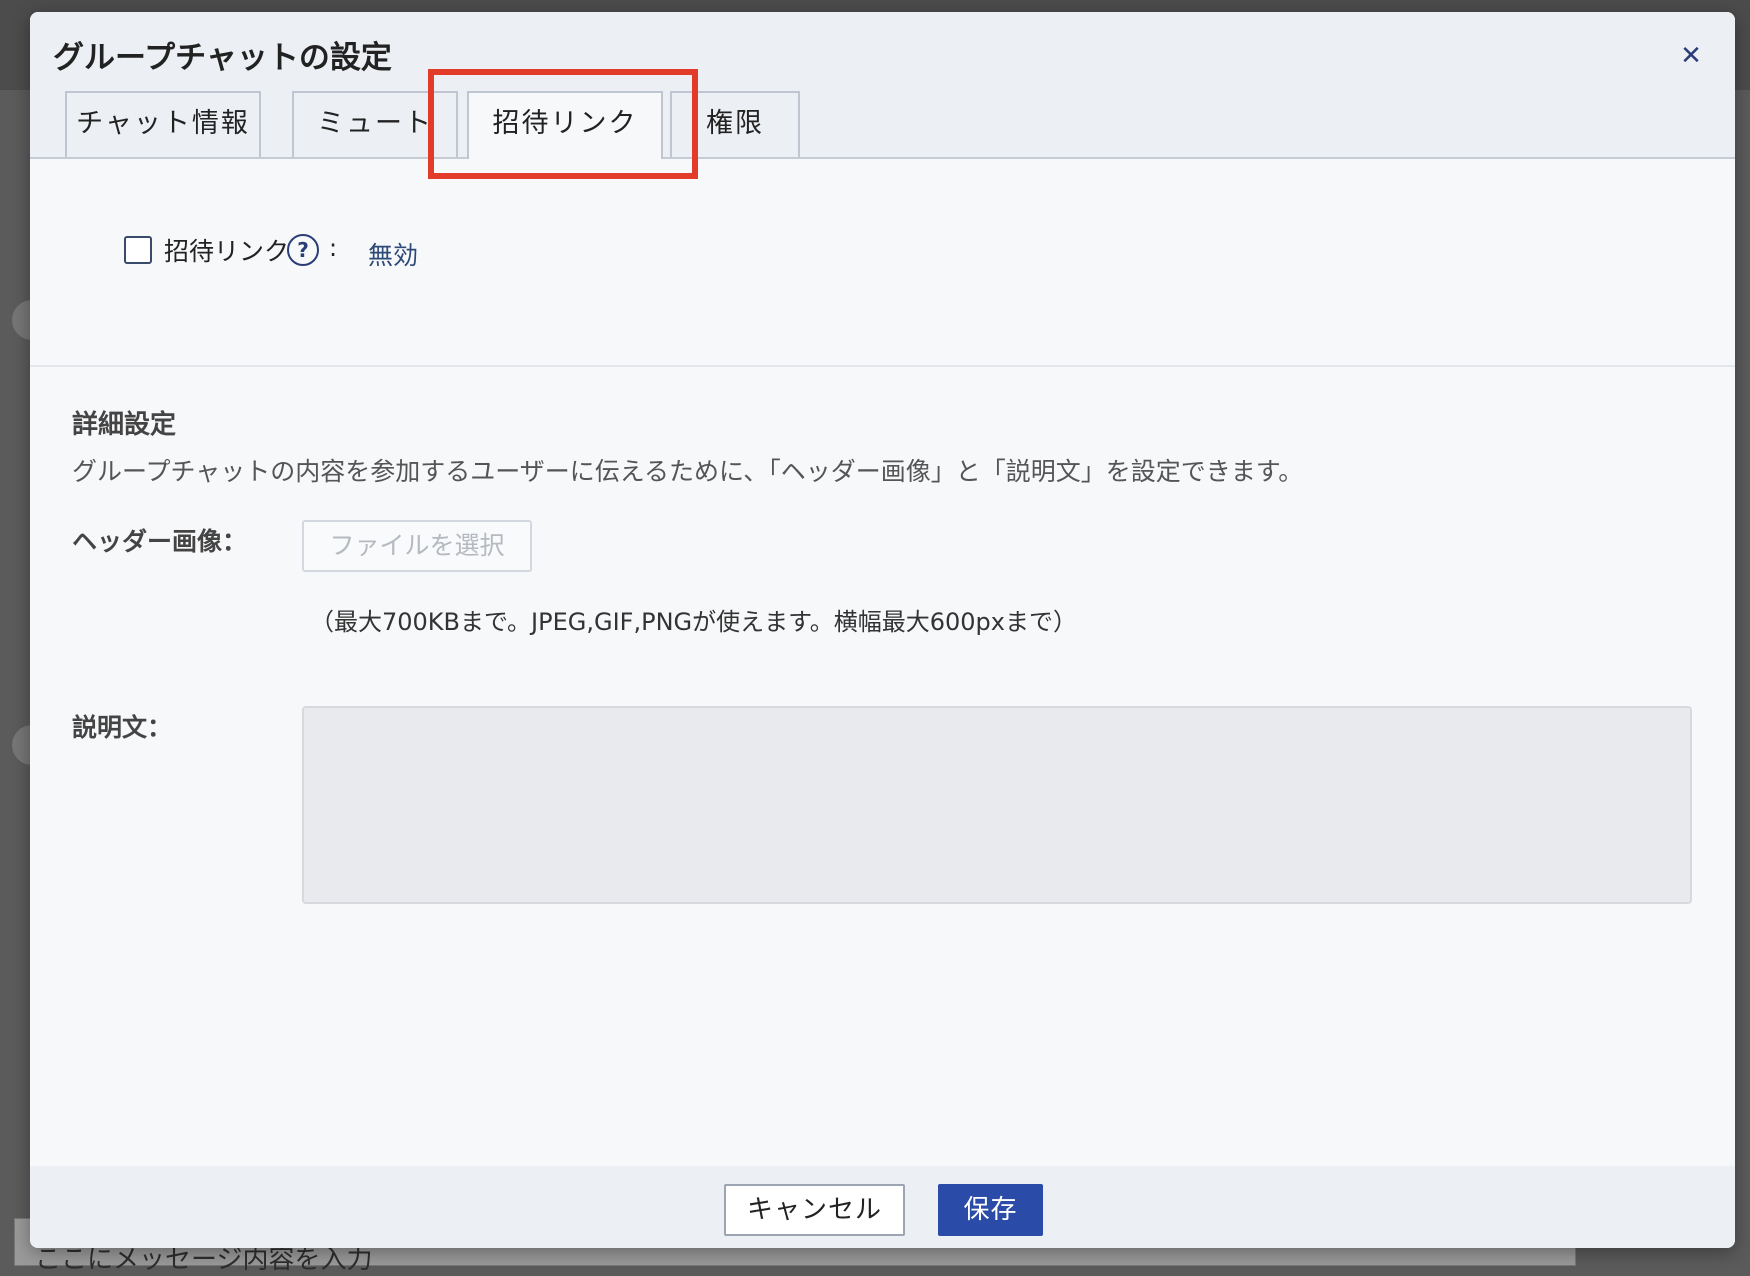 This screenshot has height=1276, width=1750. What do you see at coordinates (227, 251) in the screenshot?
I see `invite-link-label: 招待リンク` at bounding box center [227, 251].